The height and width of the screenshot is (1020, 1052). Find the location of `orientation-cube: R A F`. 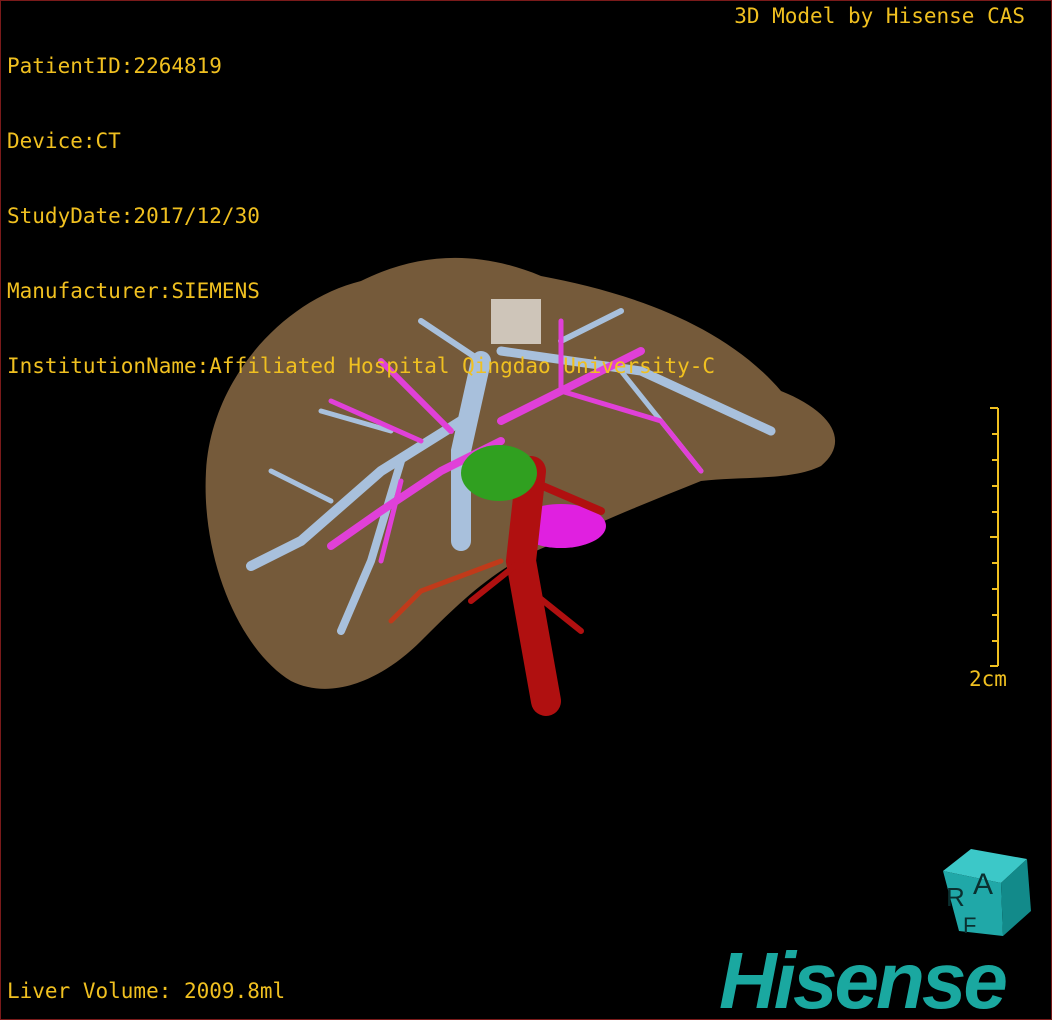

orientation-cube: R A F is located at coordinates (987, 893).